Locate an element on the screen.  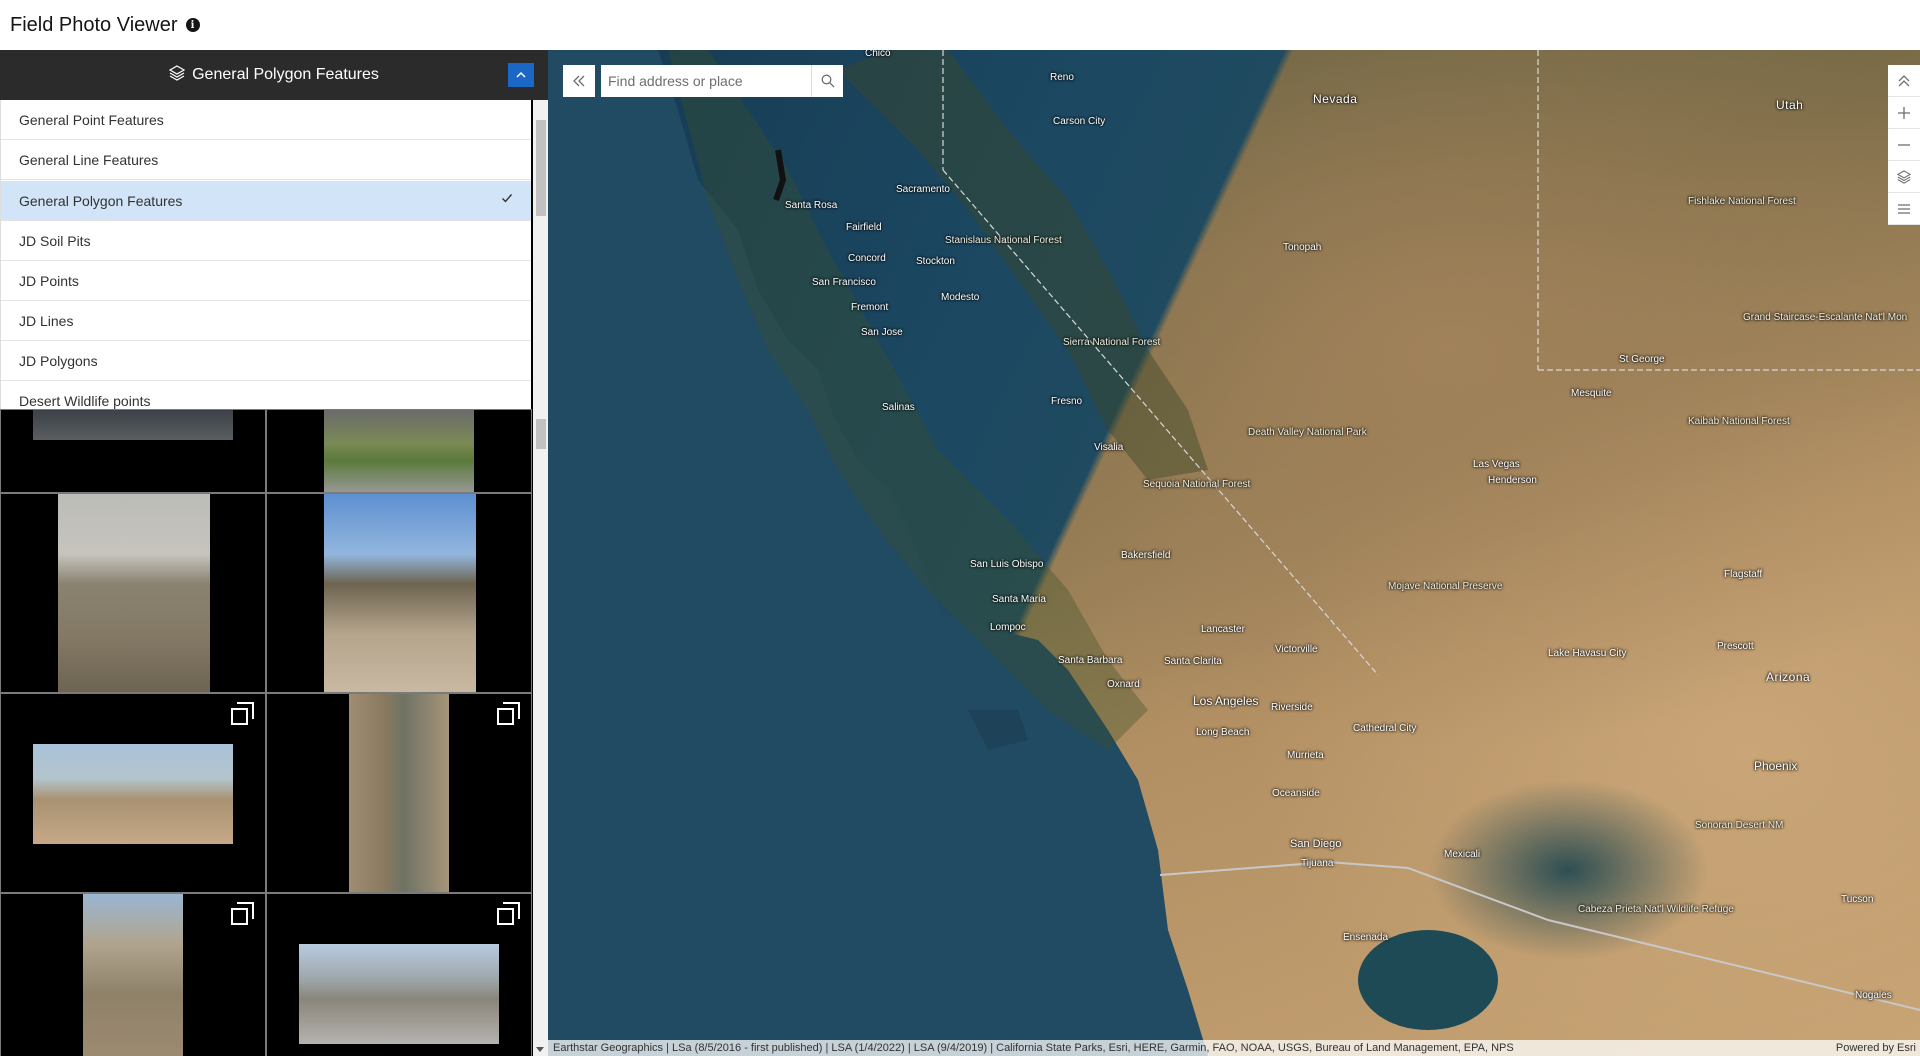
app-header: Field Photo Viewer i is located at coordinates (960, 25).